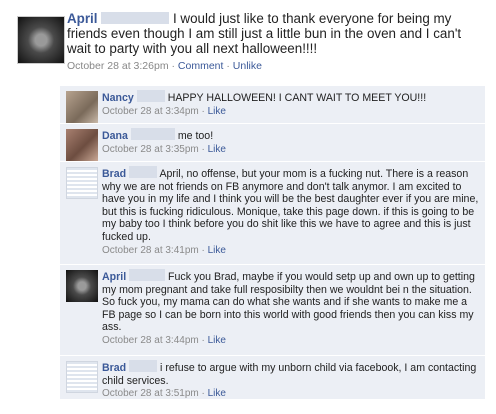 This screenshot has height=414, width=496. I want to click on comment-author-link: Dana, so click(115, 136).